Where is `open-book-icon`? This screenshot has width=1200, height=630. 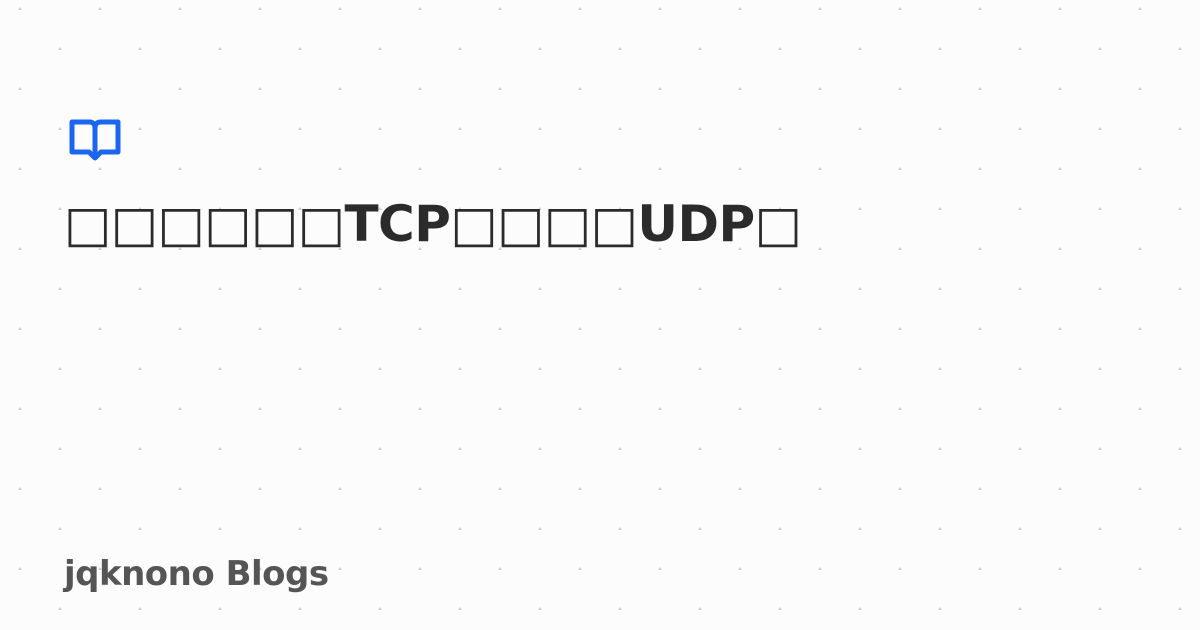
open-book-icon is located at coordinates (95, 140).